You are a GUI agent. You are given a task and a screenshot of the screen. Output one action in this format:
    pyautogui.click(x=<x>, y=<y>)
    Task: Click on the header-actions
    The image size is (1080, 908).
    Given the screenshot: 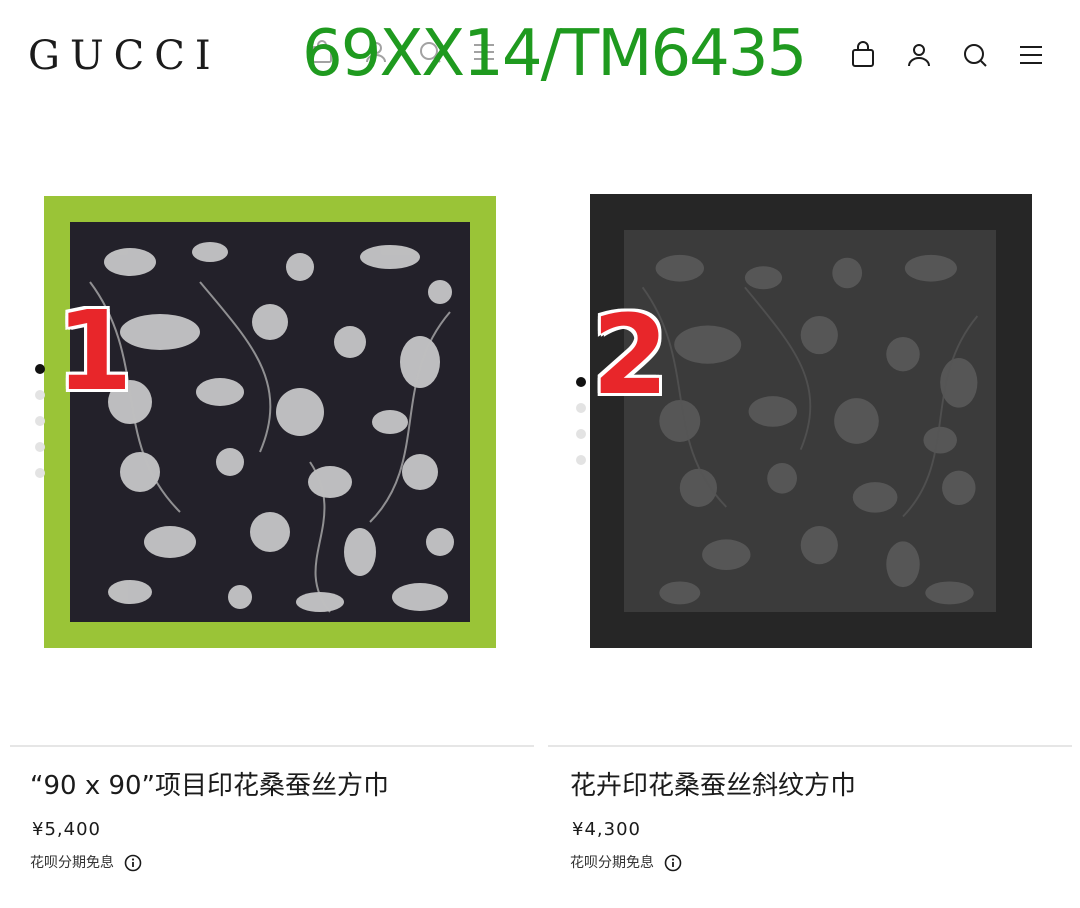 What is the action you would take?
    pyautogui.click(x=947, y=55)
    